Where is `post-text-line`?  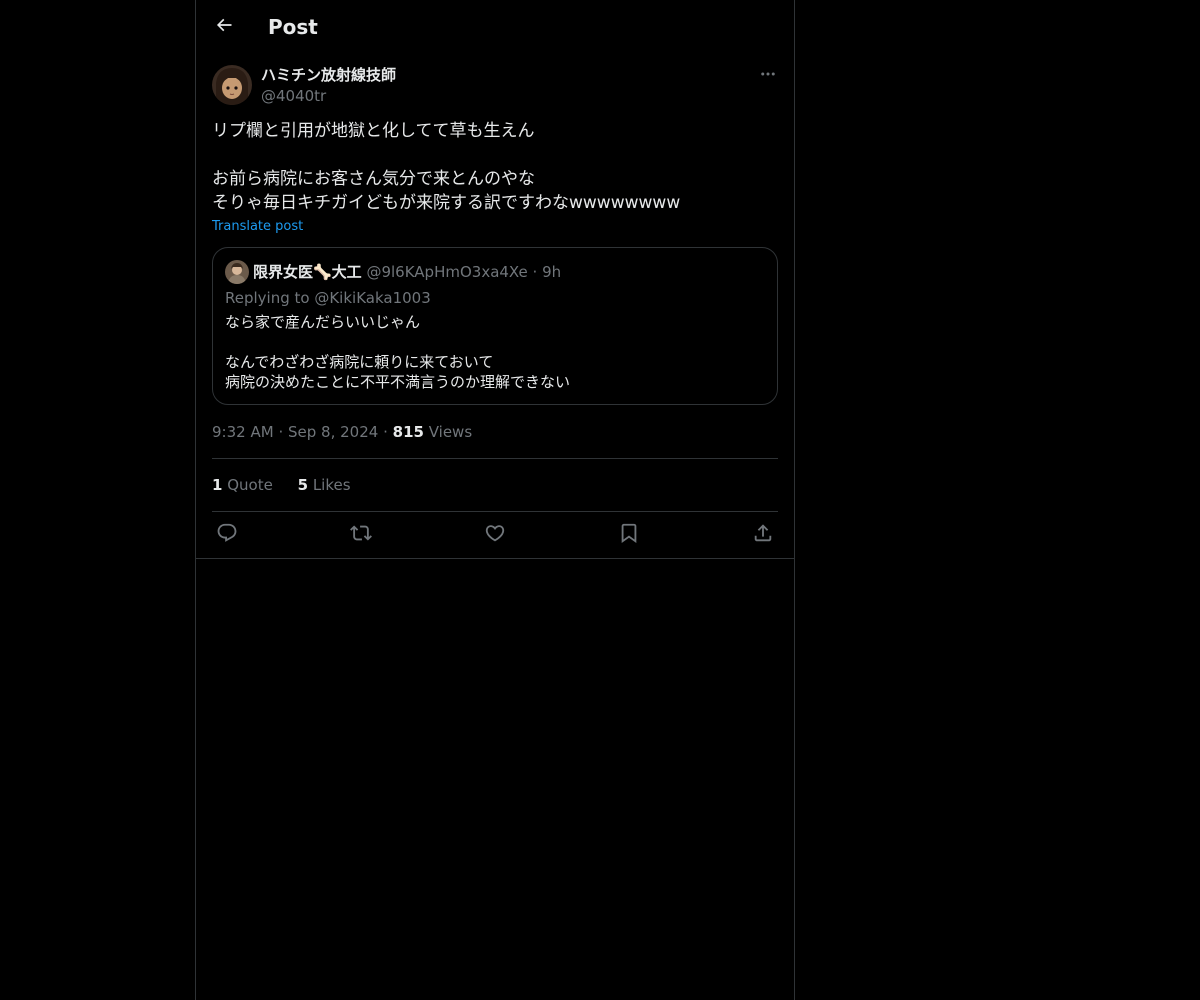
post-text-line is located at coordinates (495, 155).